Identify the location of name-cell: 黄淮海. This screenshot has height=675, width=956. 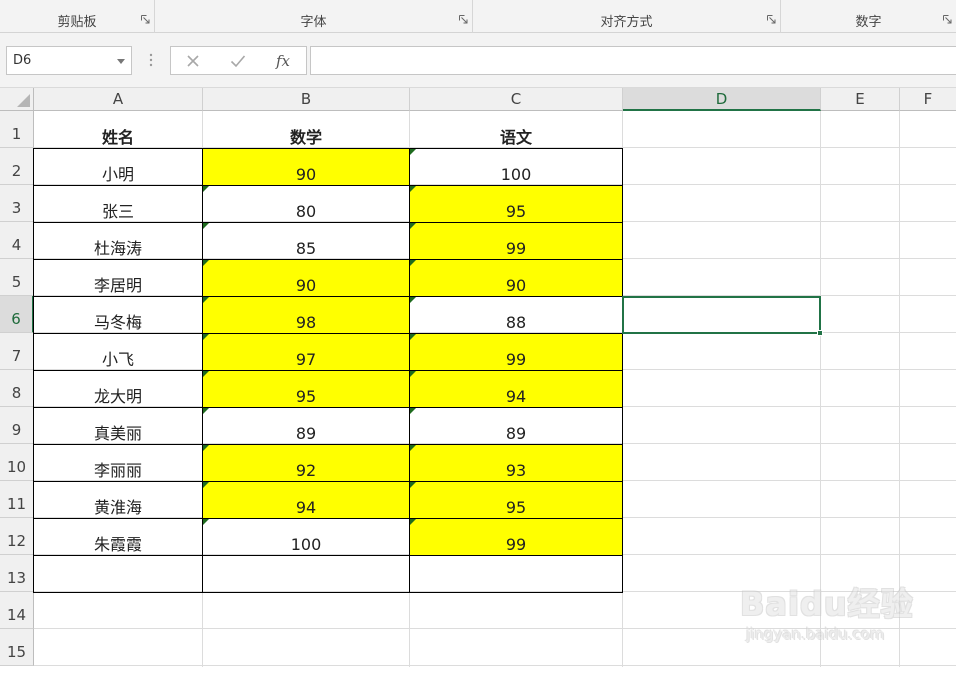
(118, 499).